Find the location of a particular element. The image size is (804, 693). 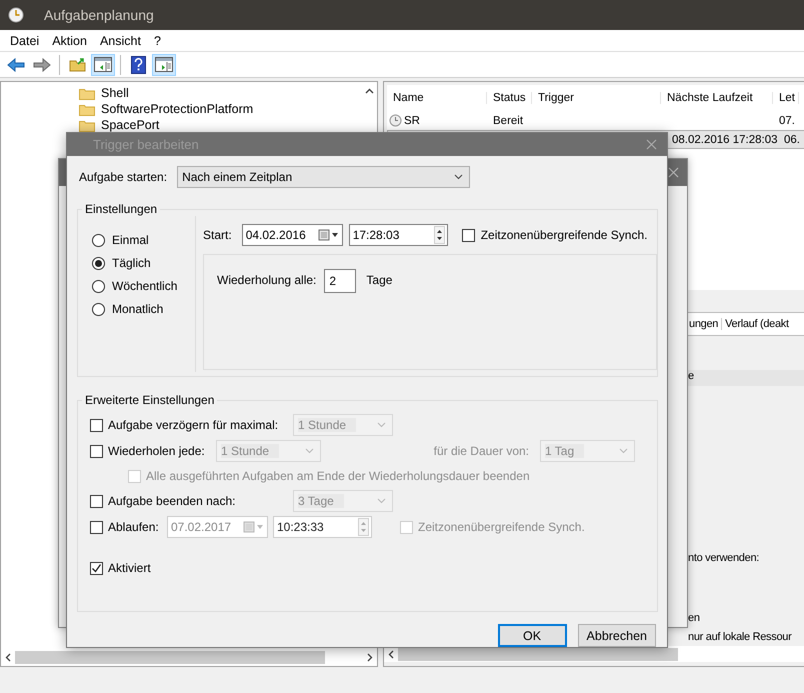

detail-text: e is located at coordinates (745, 378).